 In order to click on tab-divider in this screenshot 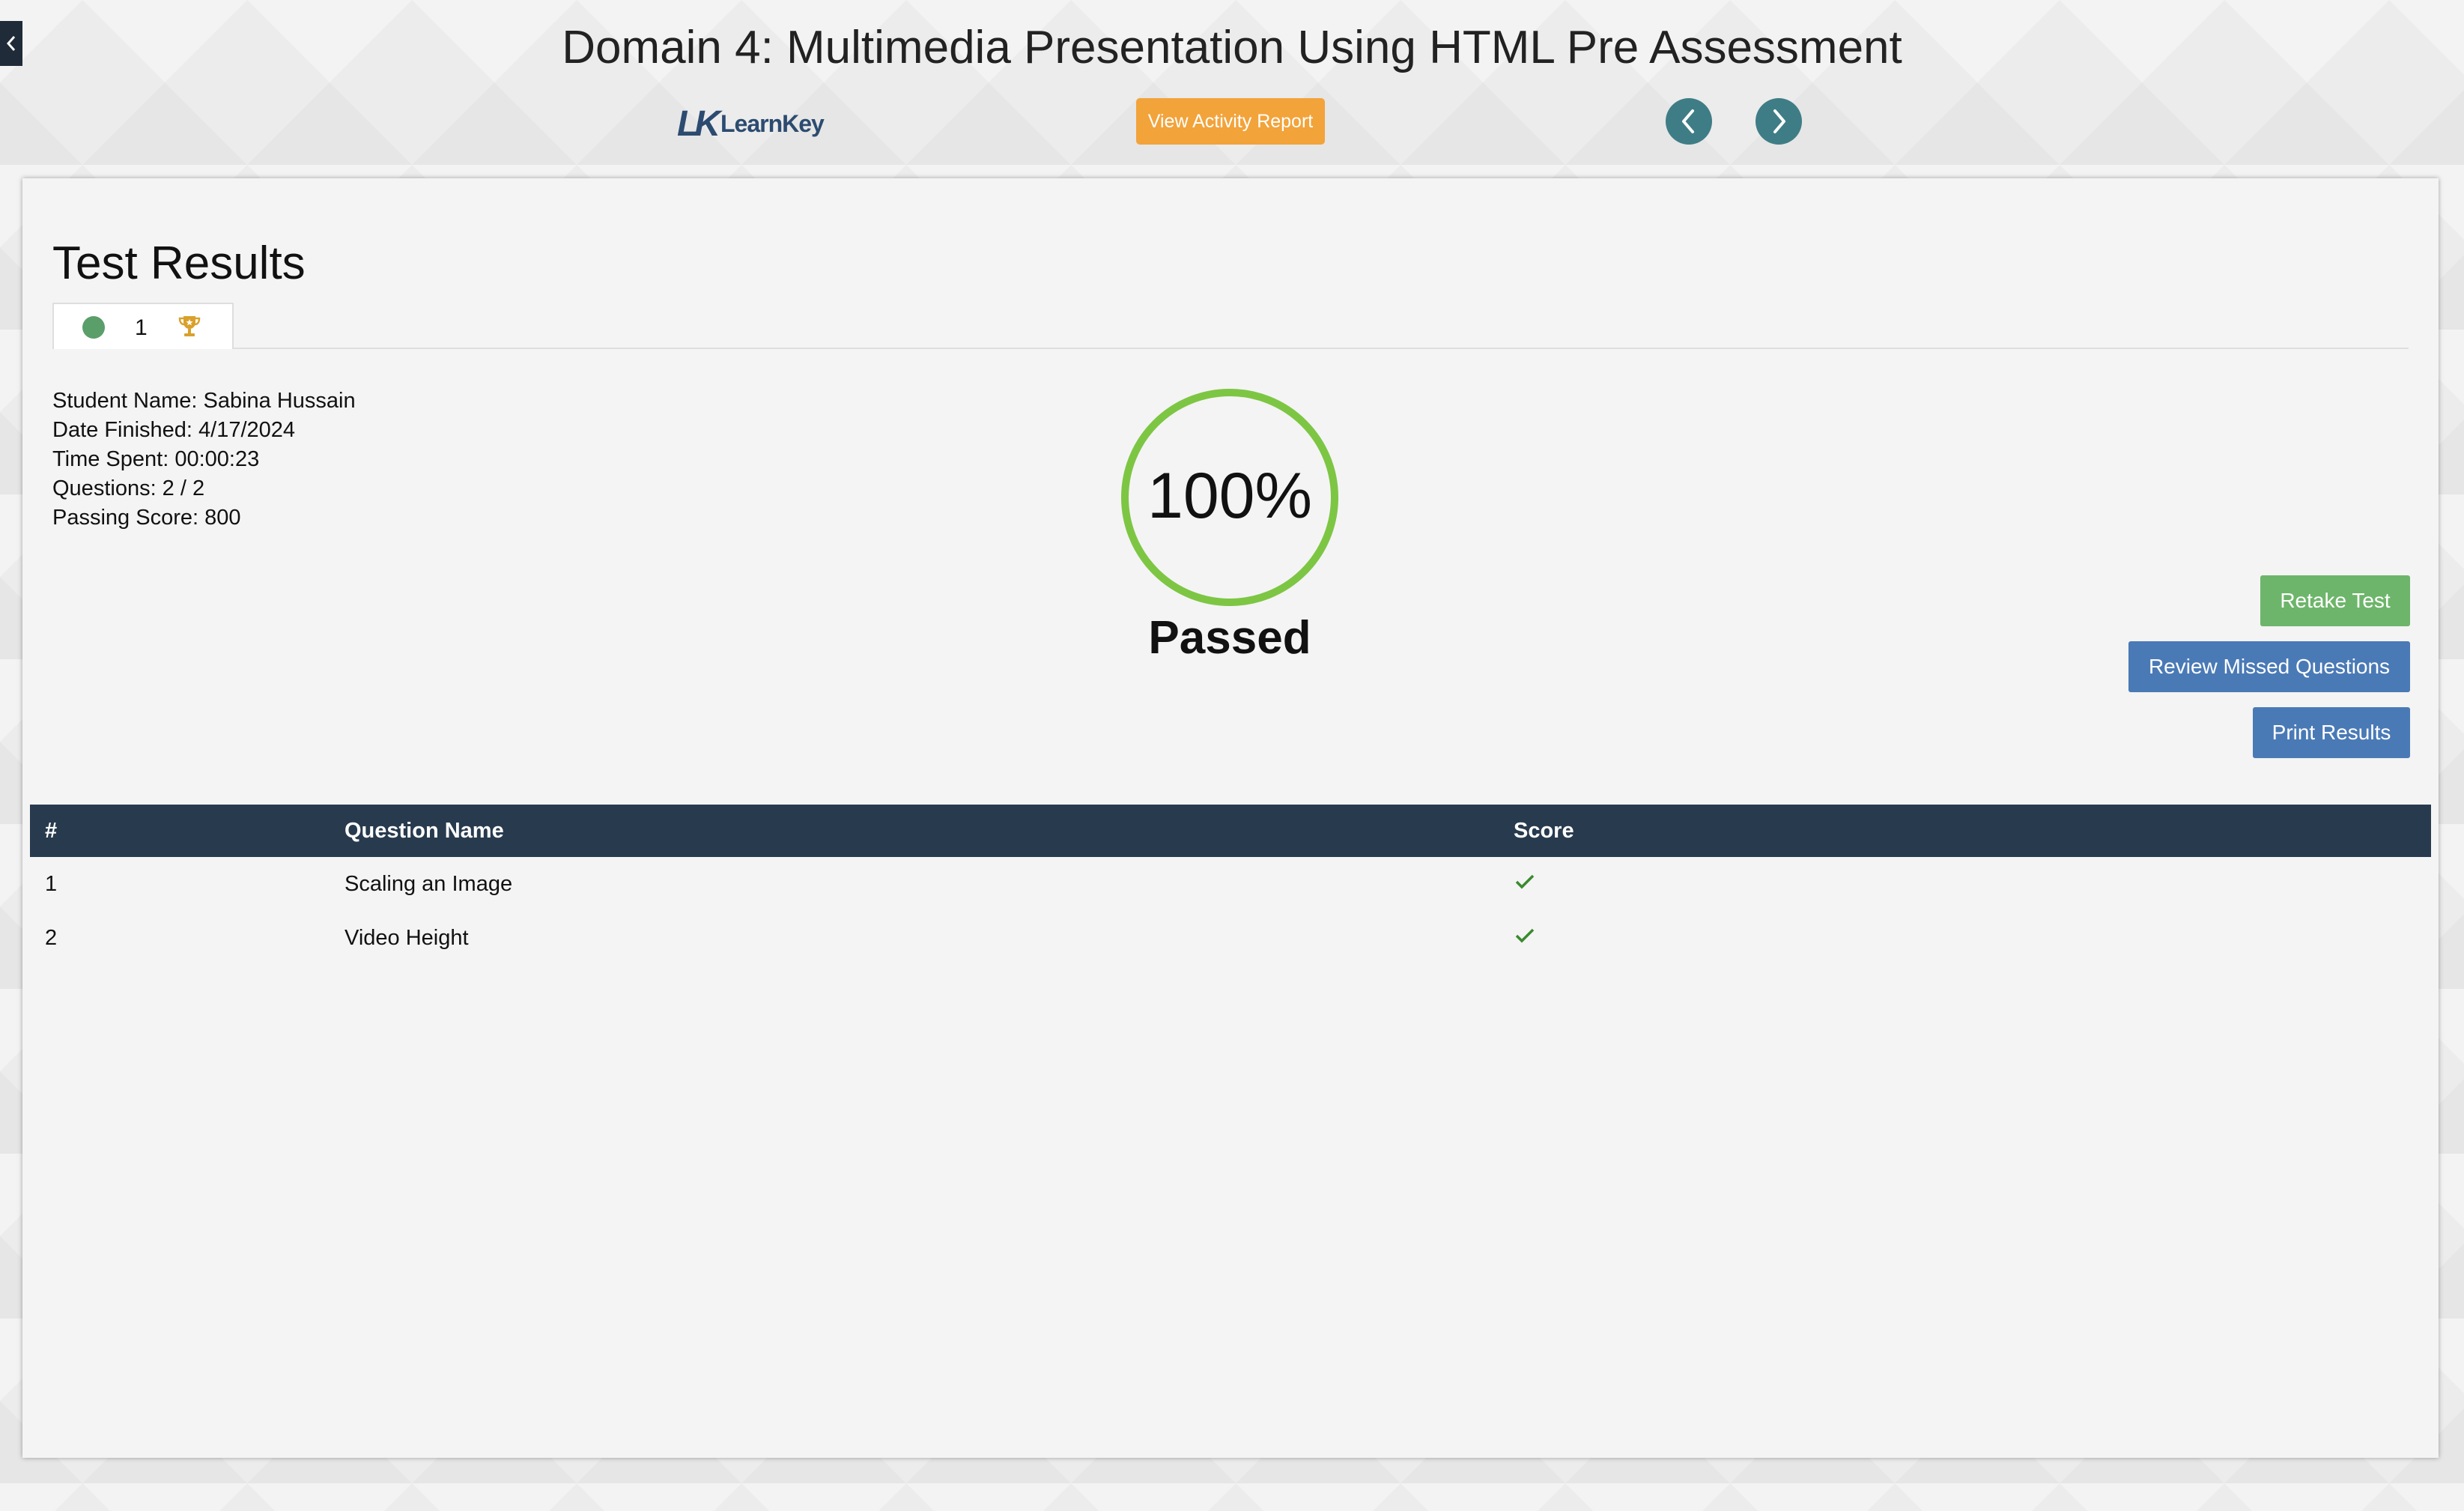, I will do `click(1230, 348)`.